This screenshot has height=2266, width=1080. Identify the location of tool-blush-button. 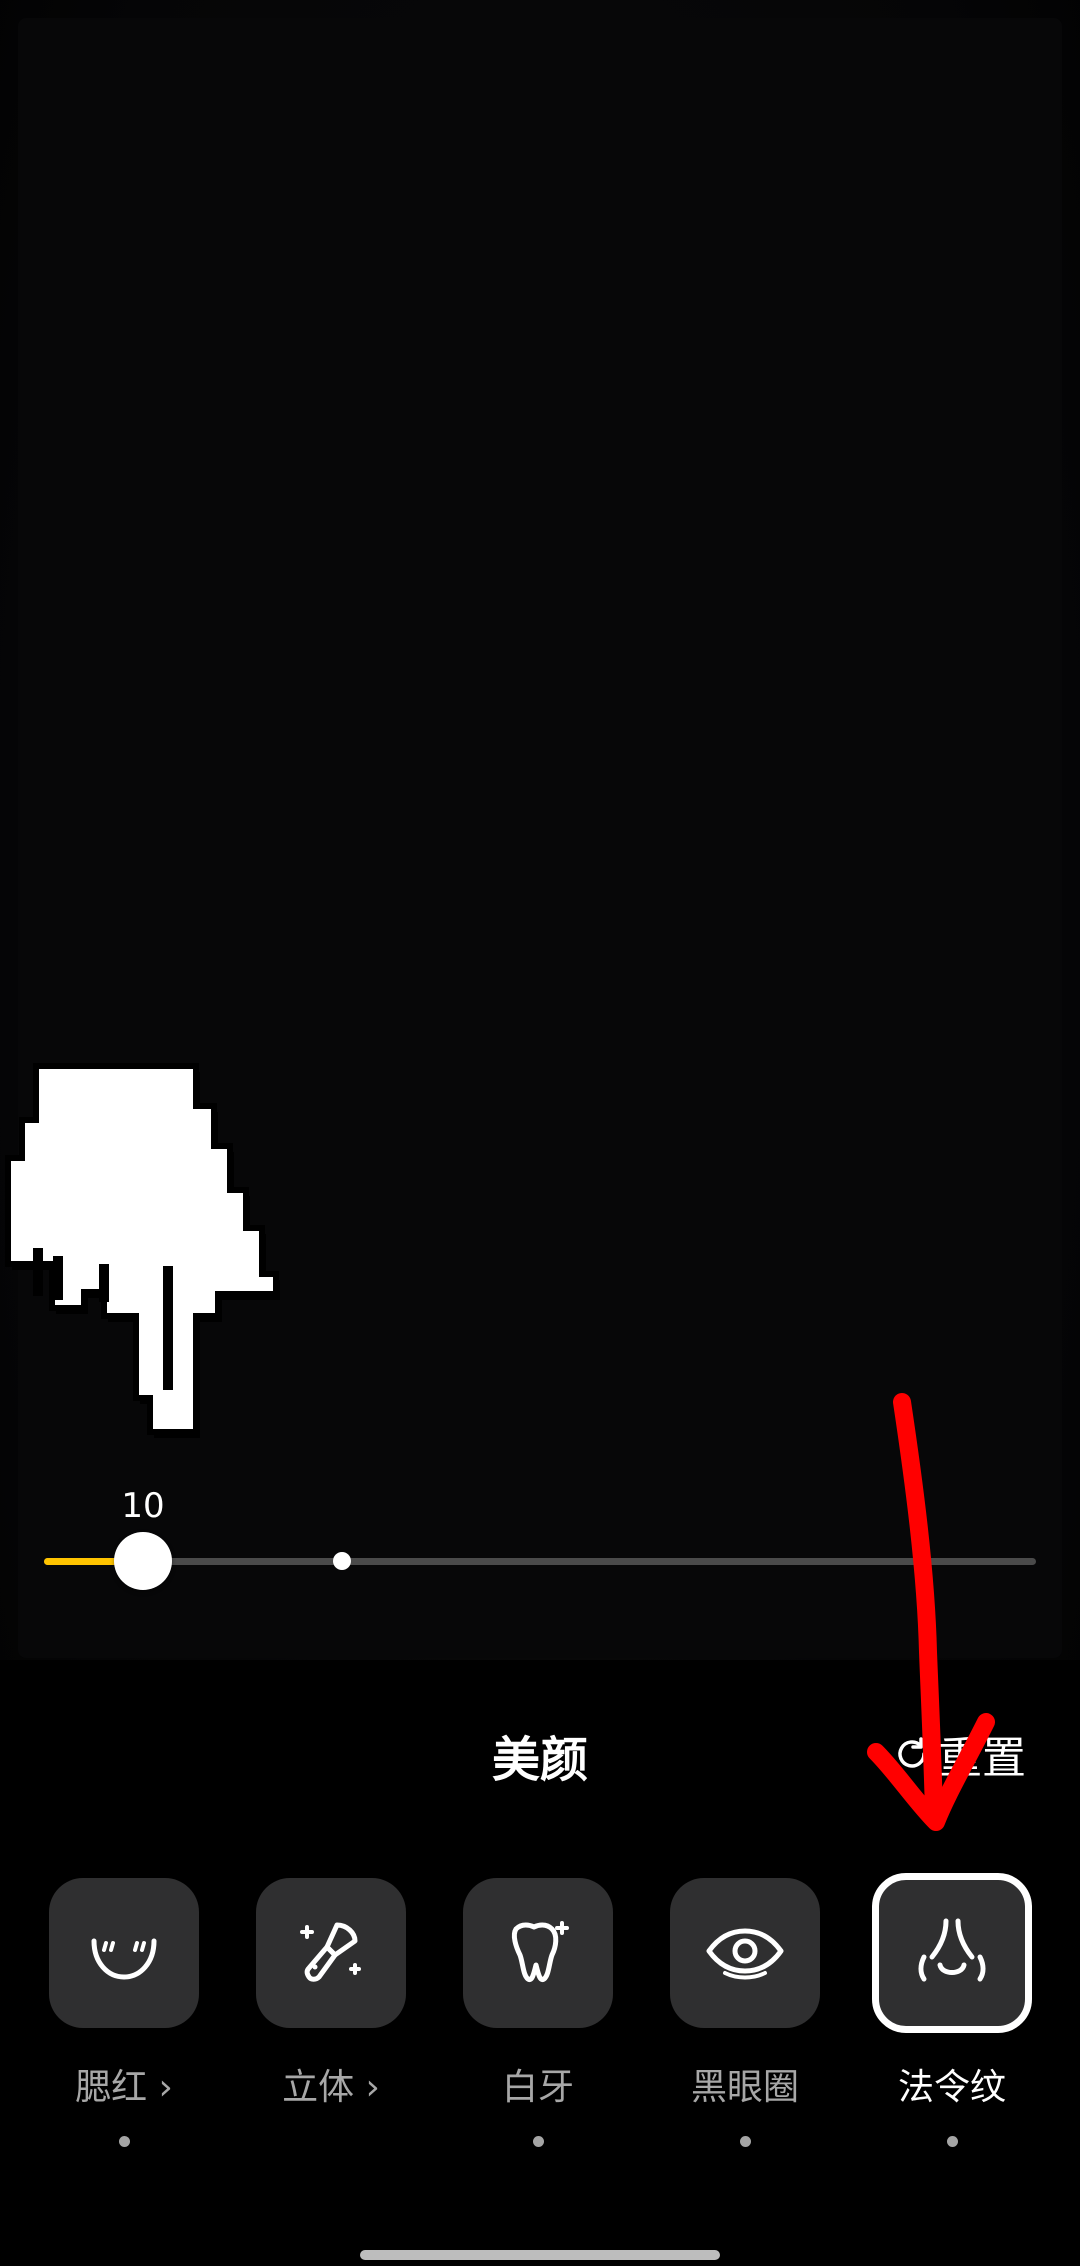
(124, 1953).